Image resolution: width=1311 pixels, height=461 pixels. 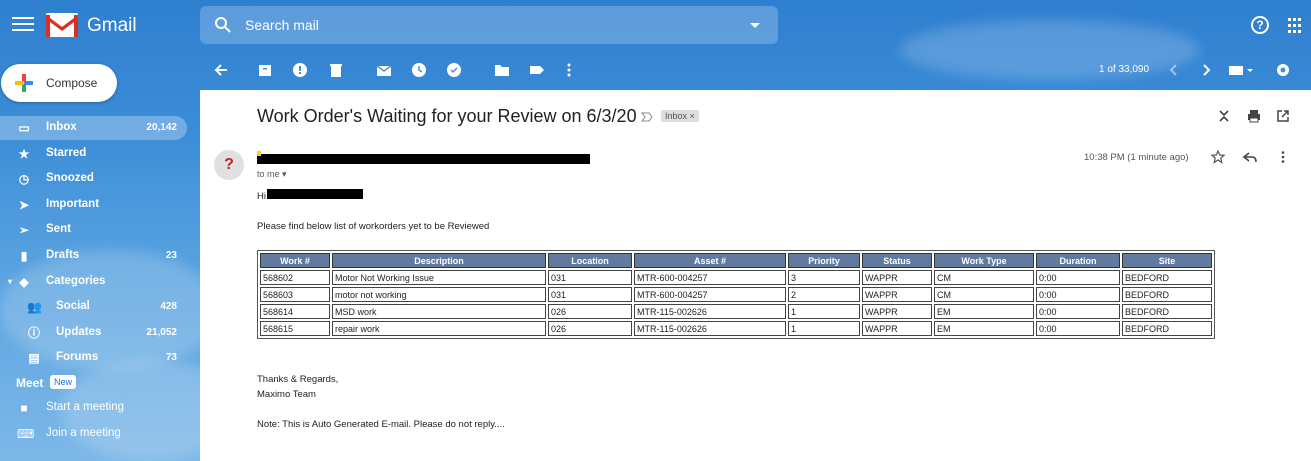 What do you see at coordinates (93, 128) in the screenshot?
I see `sidebar-item-inbox: ▭ Inbox 20,142` at bounding box center [93, 128].